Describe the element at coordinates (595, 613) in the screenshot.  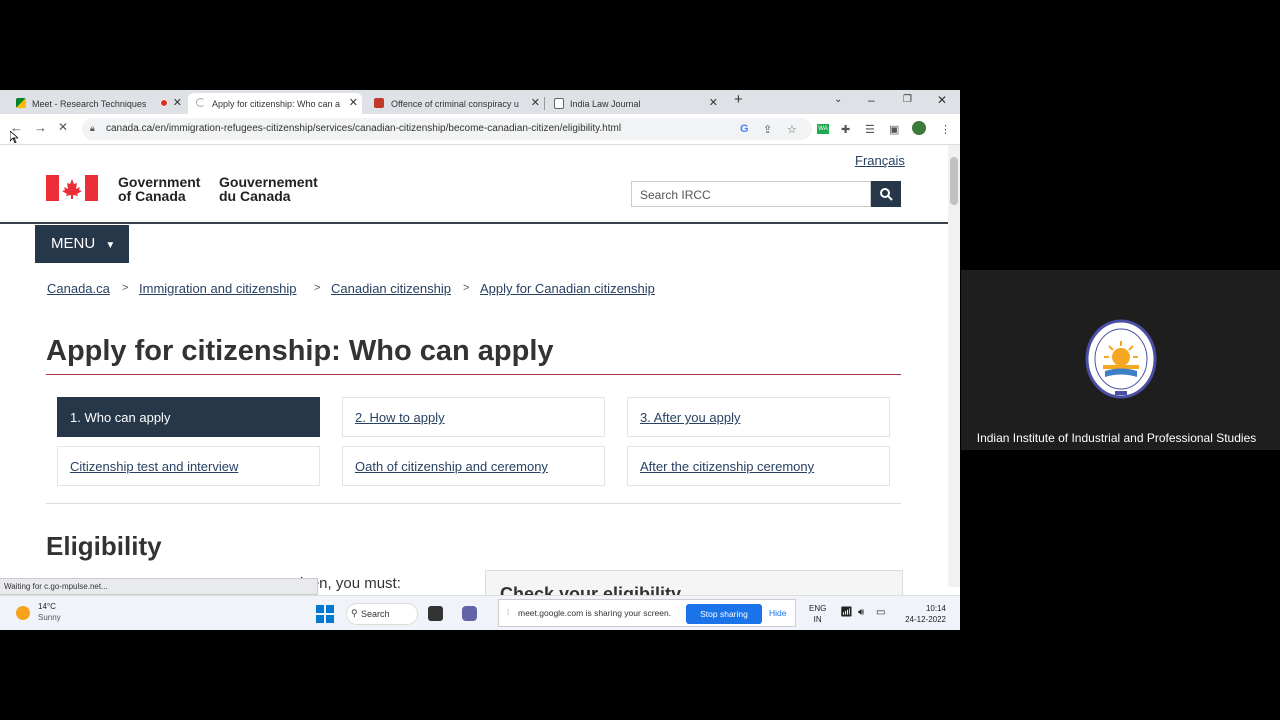
I see `screen-share-message: meet.google.com is sharing your screen.` at that location.